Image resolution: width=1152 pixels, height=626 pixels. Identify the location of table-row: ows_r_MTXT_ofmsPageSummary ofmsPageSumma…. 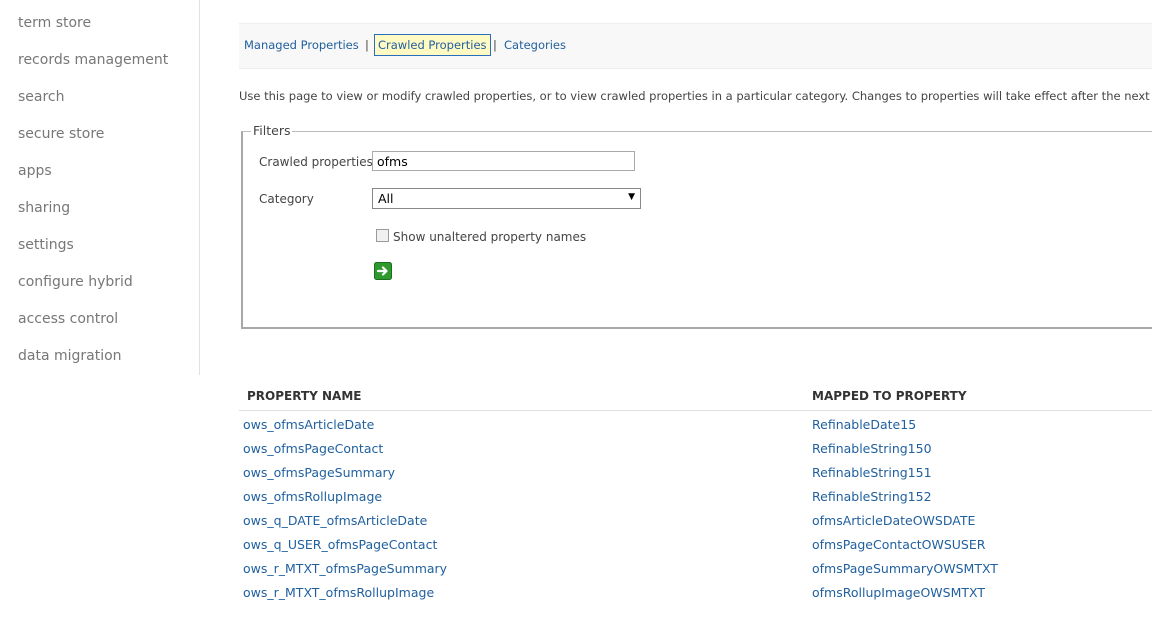
(576, 571).